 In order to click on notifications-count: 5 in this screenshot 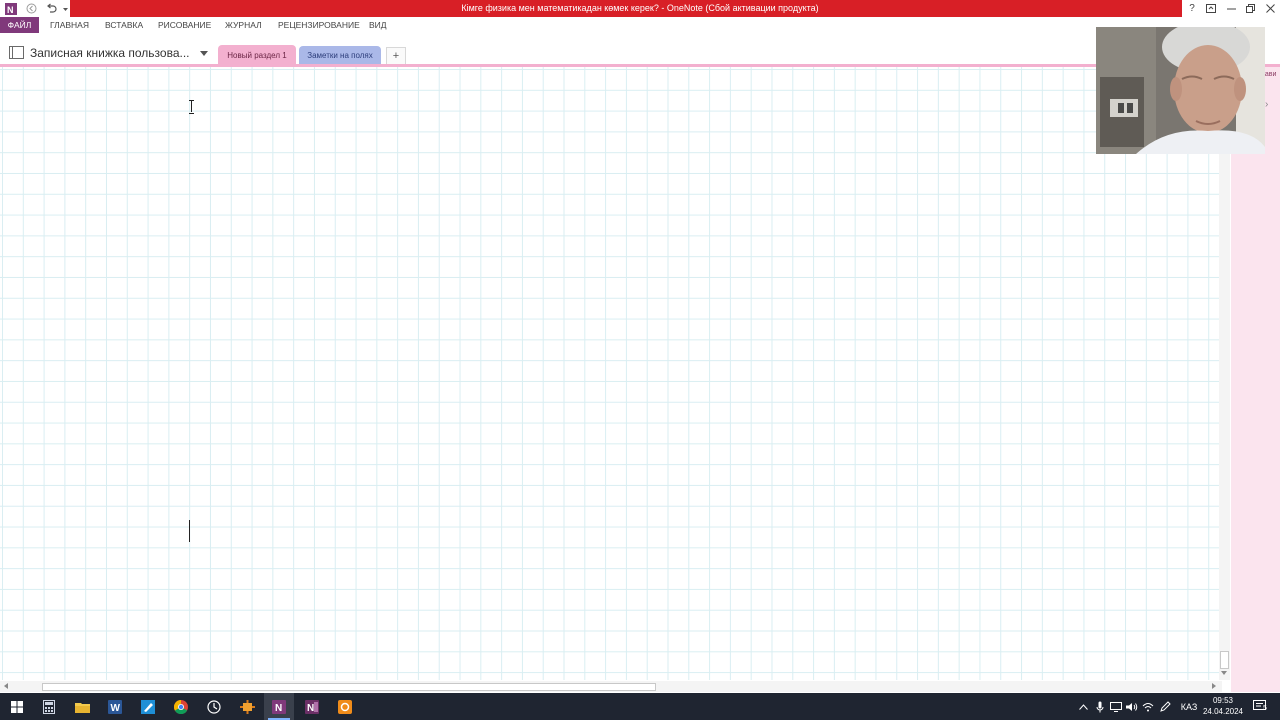, I will do `click(1265, 708)`.